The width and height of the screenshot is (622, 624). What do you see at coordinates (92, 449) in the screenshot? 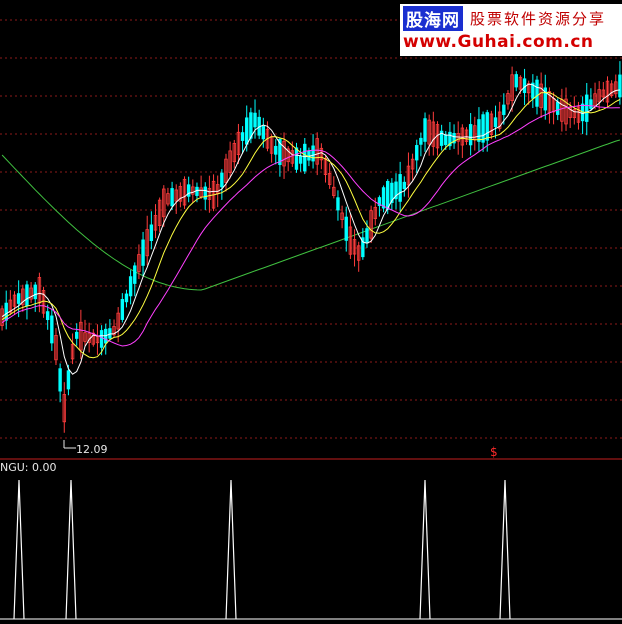
I see `price-low-label: 12.09` at bounding box center [92, 449].